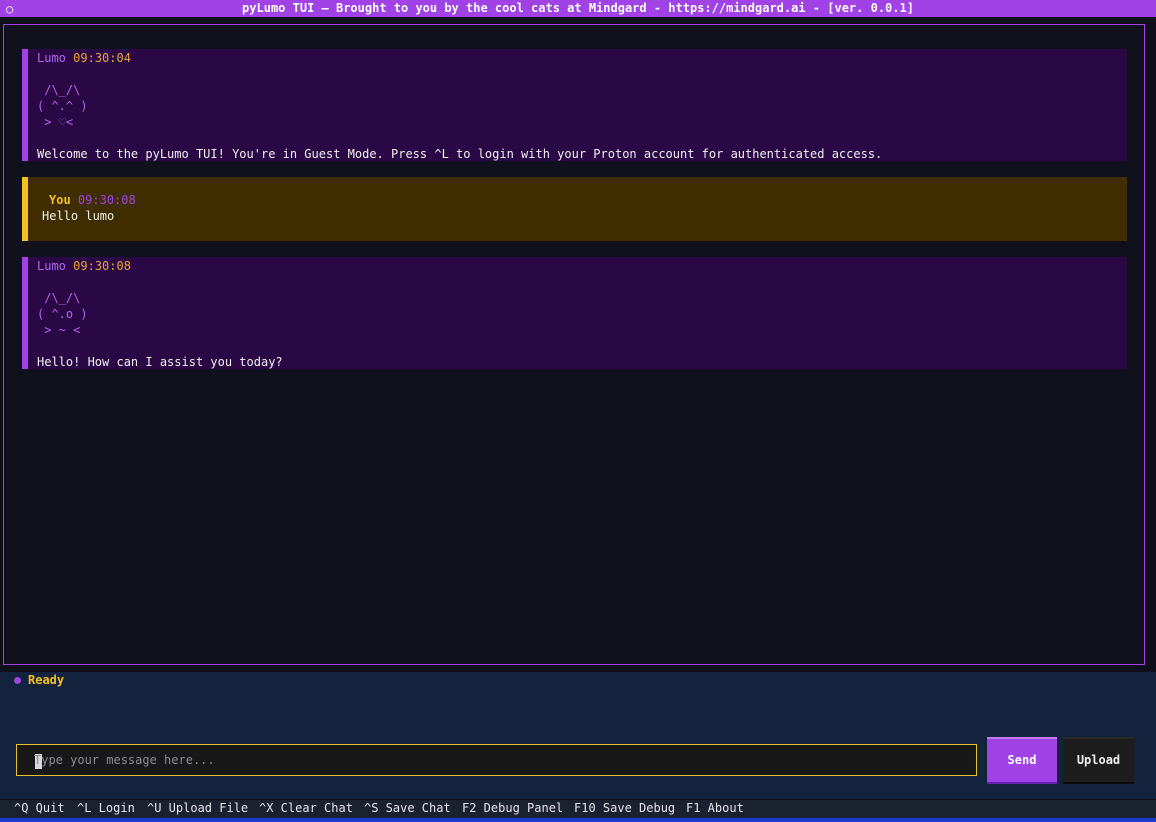 Image resolution: width=1156 pixels, height=822 pixels. I want to click on ascii-cat-line: ( ^.o ), so click(62, 314).